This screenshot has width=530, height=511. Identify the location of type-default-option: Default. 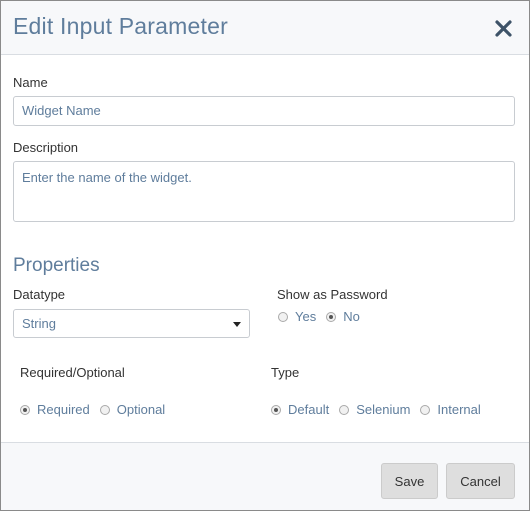
(300, 409).